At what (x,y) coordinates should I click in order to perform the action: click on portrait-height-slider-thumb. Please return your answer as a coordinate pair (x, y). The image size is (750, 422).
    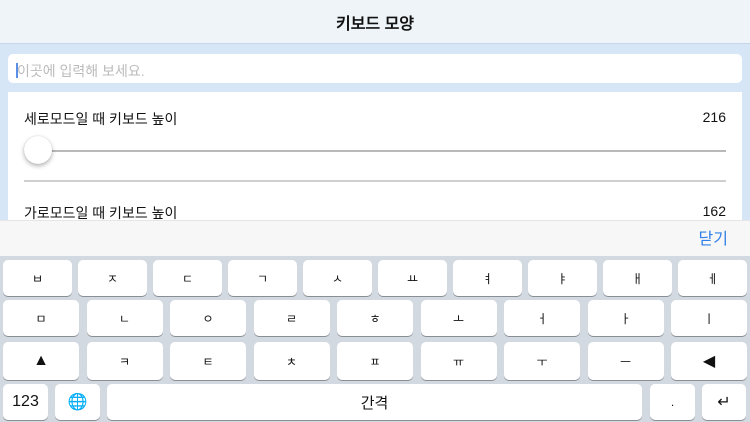
    Looking at the image, I should click on (38, 150).